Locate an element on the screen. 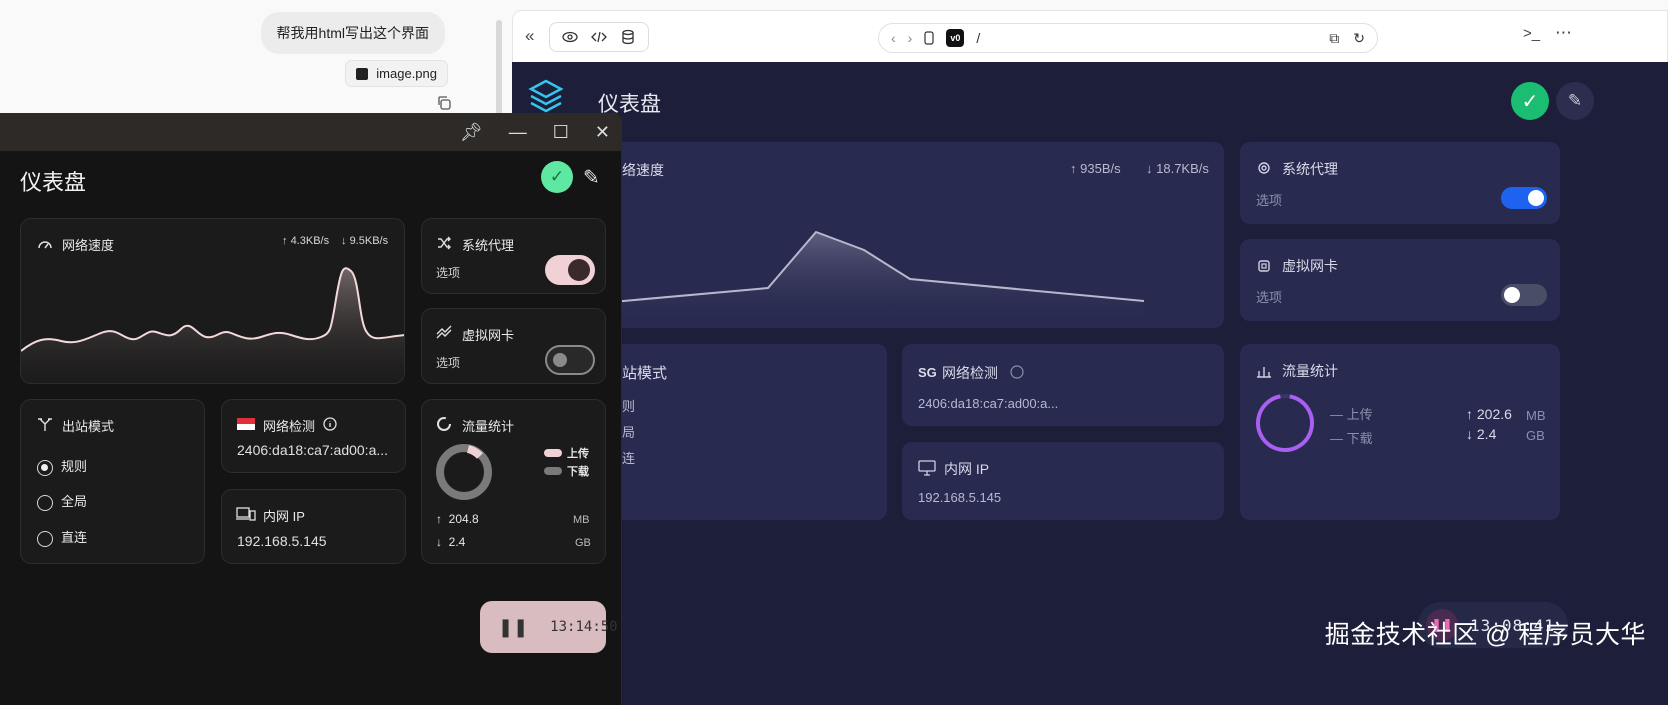 This screenshot has height=705, width=1668. window-speed-area is located at coordinates (212, 325).